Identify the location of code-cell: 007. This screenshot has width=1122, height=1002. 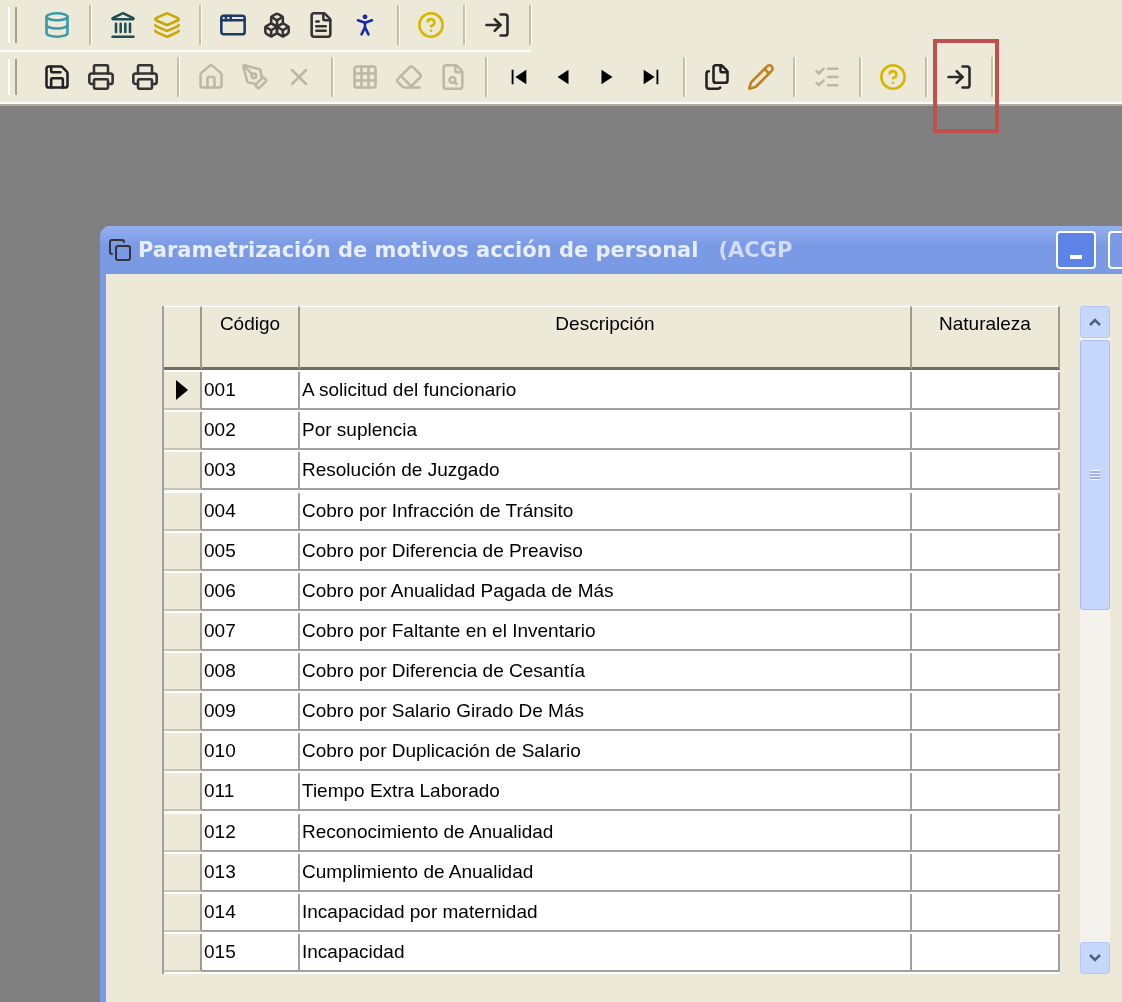
(251, 631).